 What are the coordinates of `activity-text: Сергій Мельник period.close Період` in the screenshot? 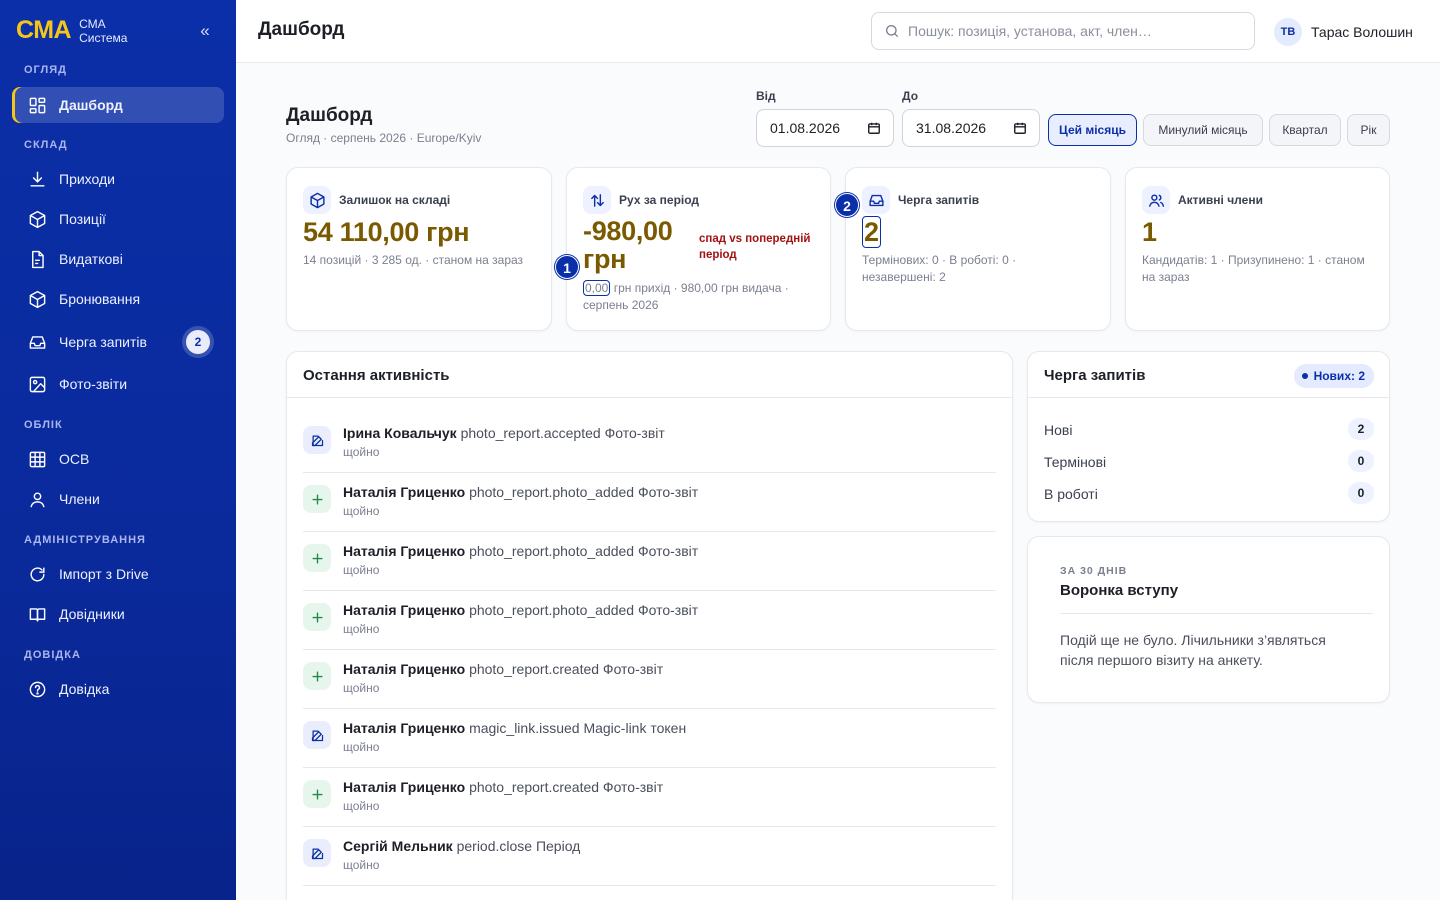 It's located at (461, 846).